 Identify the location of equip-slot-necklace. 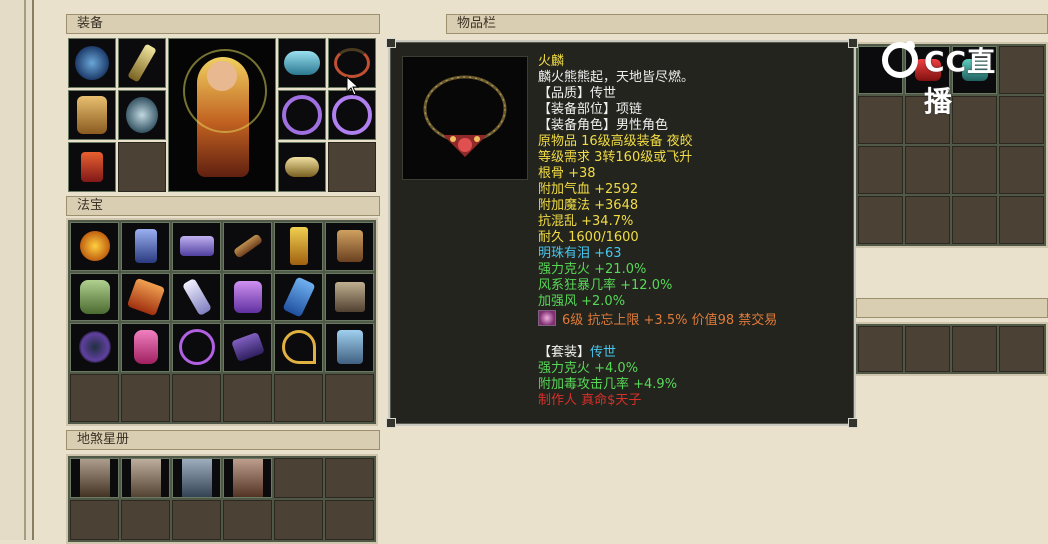
(142, 115).